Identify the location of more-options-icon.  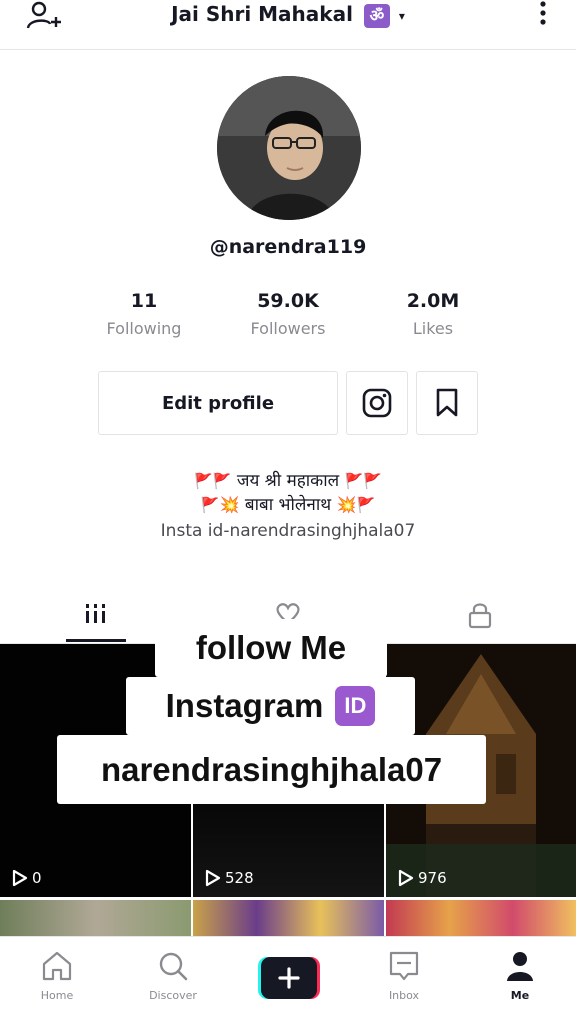
(543, 15).